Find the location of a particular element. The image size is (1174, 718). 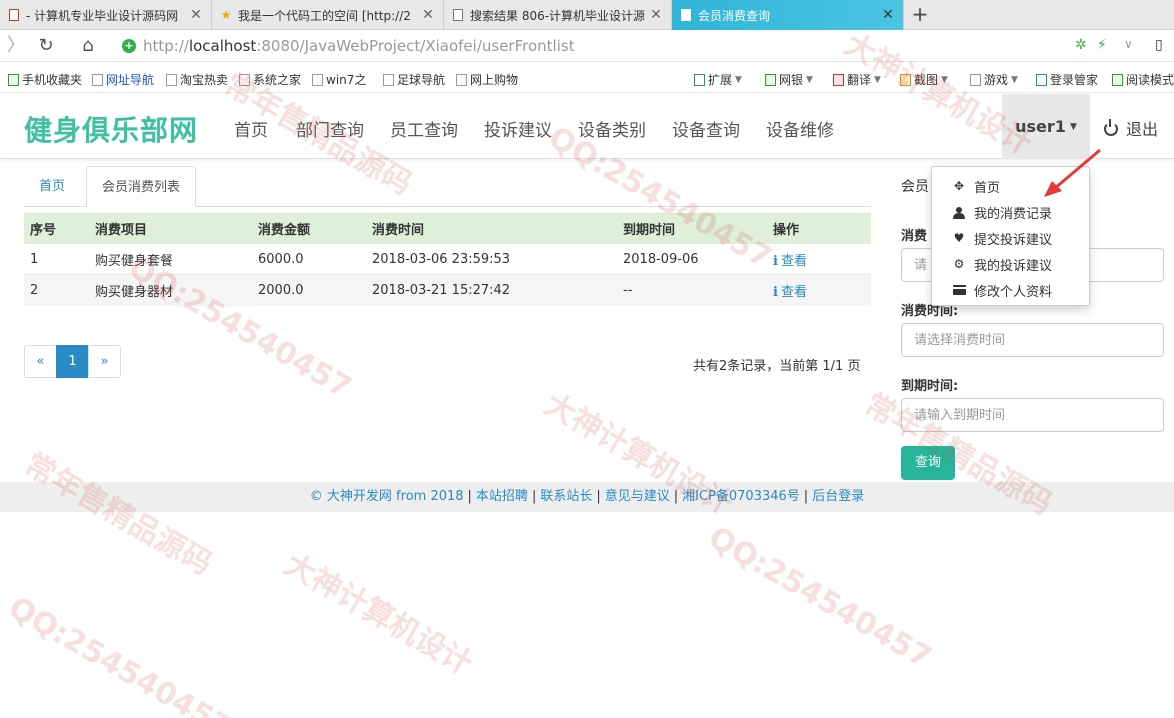

chevron-down-icon: ∨ is located at coordinates (1128, 44).